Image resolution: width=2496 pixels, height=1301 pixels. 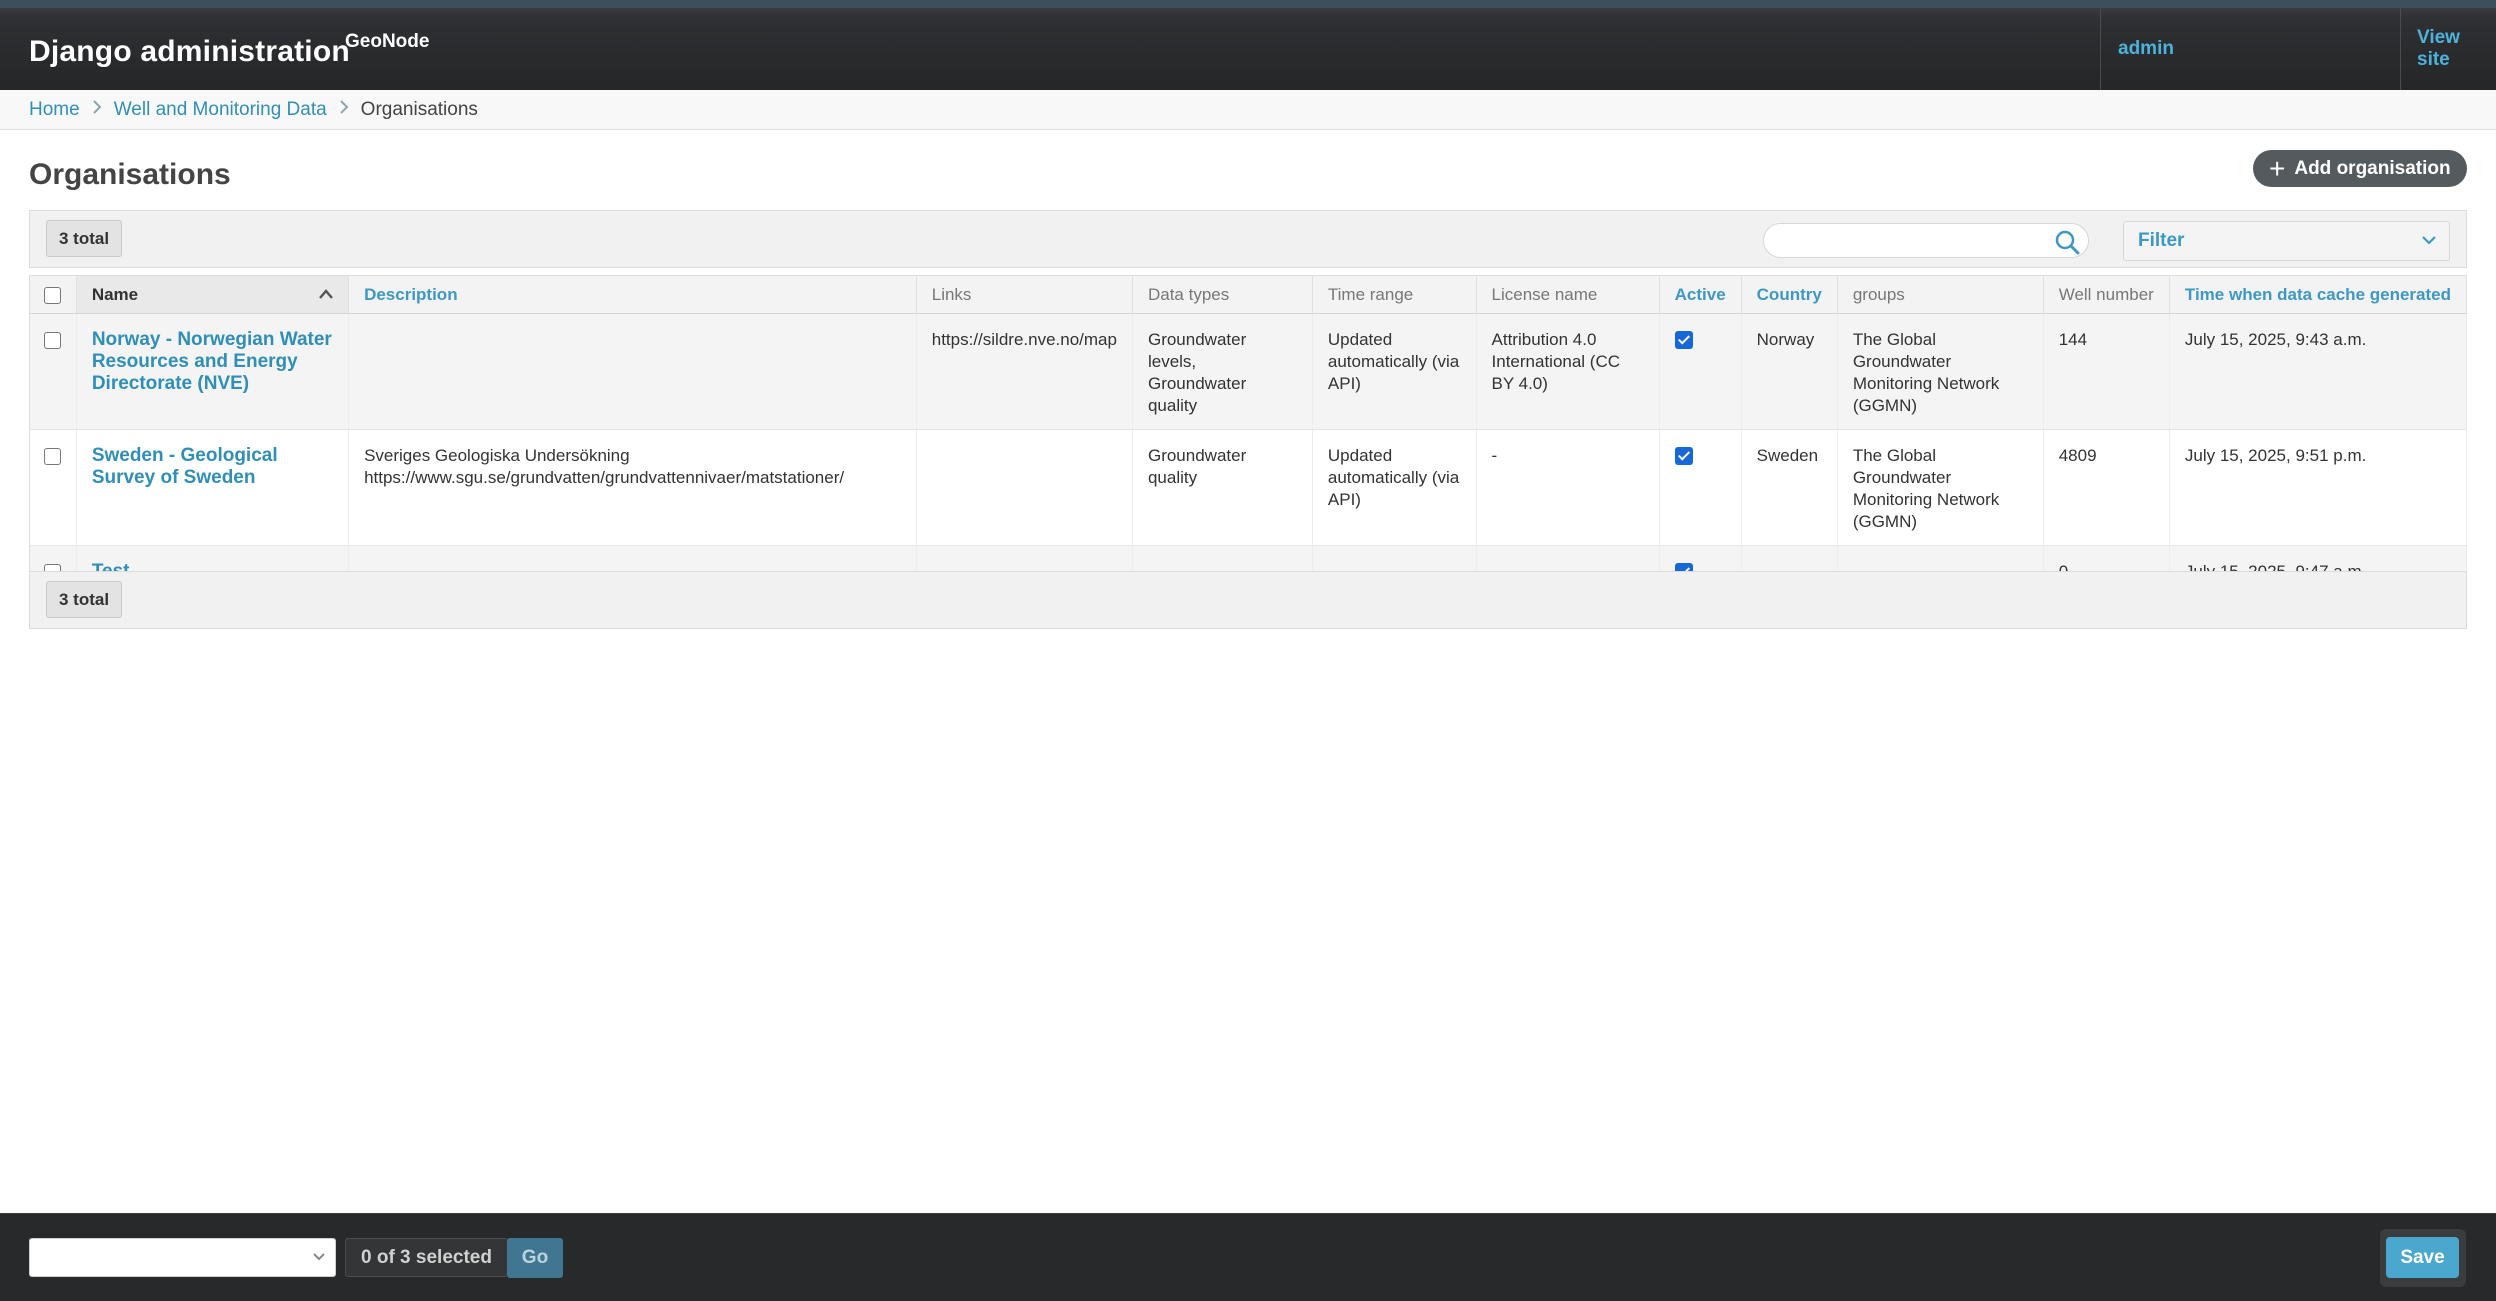 I want to click on add-organisation-button: + Add organisation, so click(x=2360, y=168).